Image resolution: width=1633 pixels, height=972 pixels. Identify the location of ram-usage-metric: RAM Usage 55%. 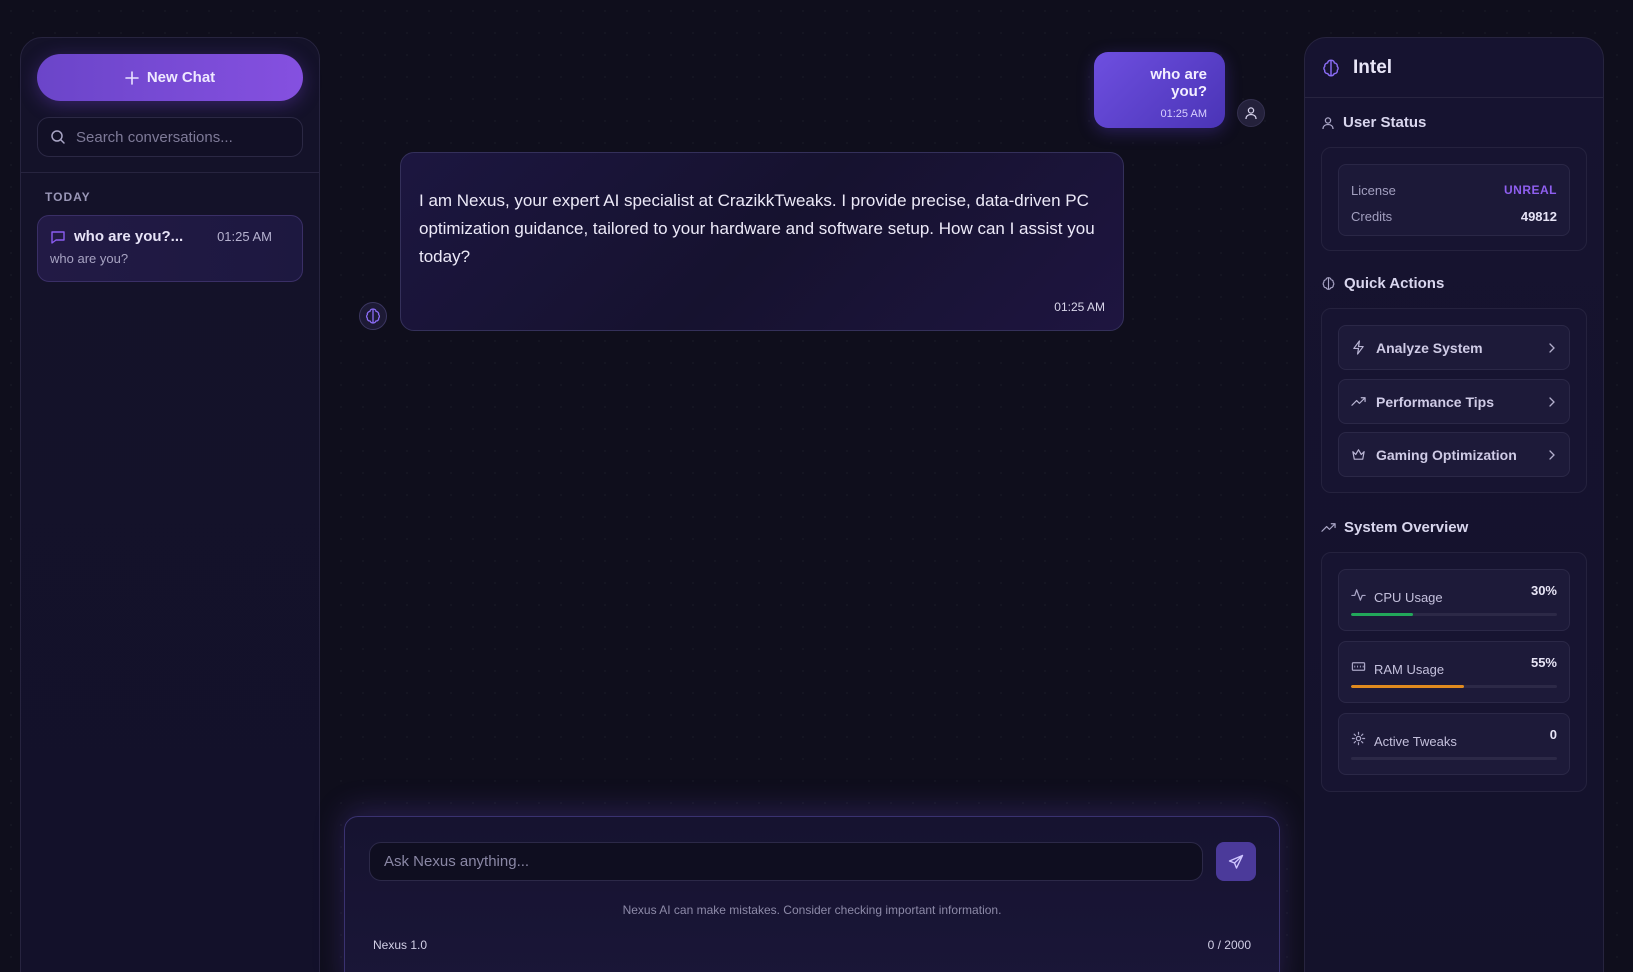
(1454, 672).